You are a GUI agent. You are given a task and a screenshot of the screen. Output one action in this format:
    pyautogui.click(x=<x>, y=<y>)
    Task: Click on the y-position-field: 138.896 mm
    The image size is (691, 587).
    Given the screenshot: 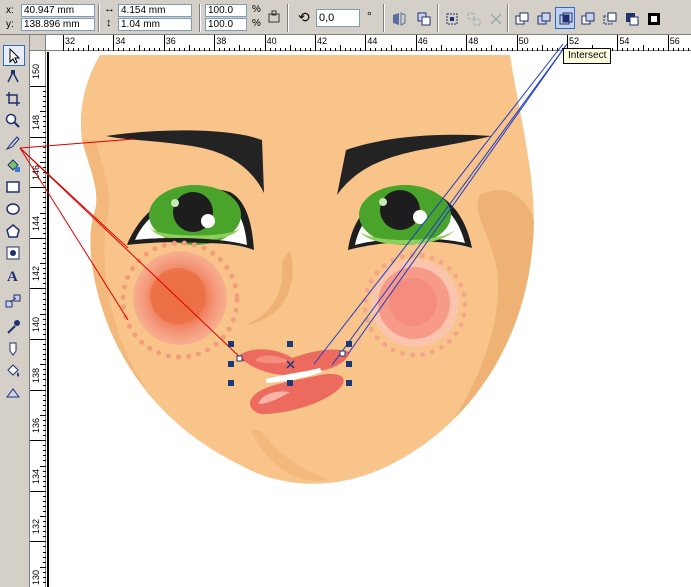 What is the action you would take?
    pyautogui.click(x=58, y=24)
    